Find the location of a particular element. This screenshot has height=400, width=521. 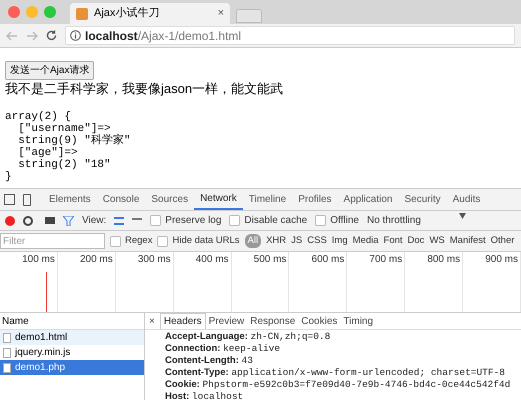

type-filter: Font is located at coordinates (393, 241).